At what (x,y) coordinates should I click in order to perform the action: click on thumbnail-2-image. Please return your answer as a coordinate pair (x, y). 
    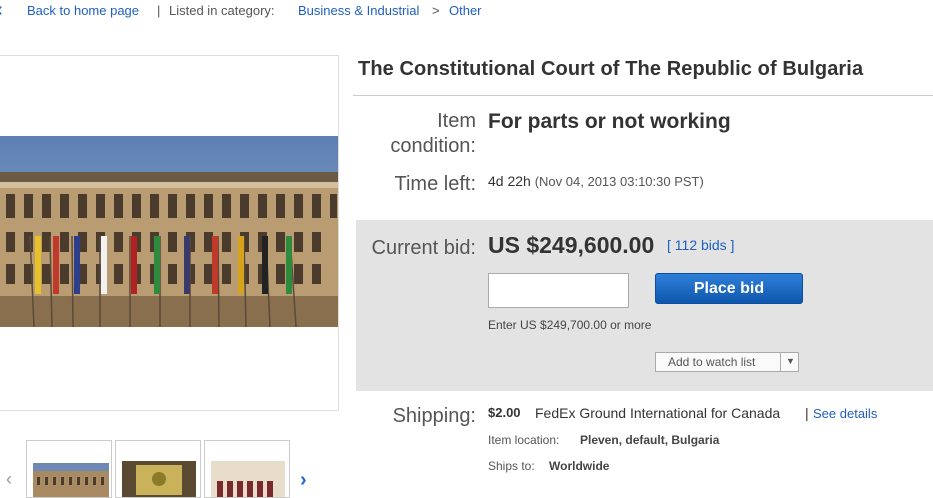
    Looking at the image, I should click on (158, 469).